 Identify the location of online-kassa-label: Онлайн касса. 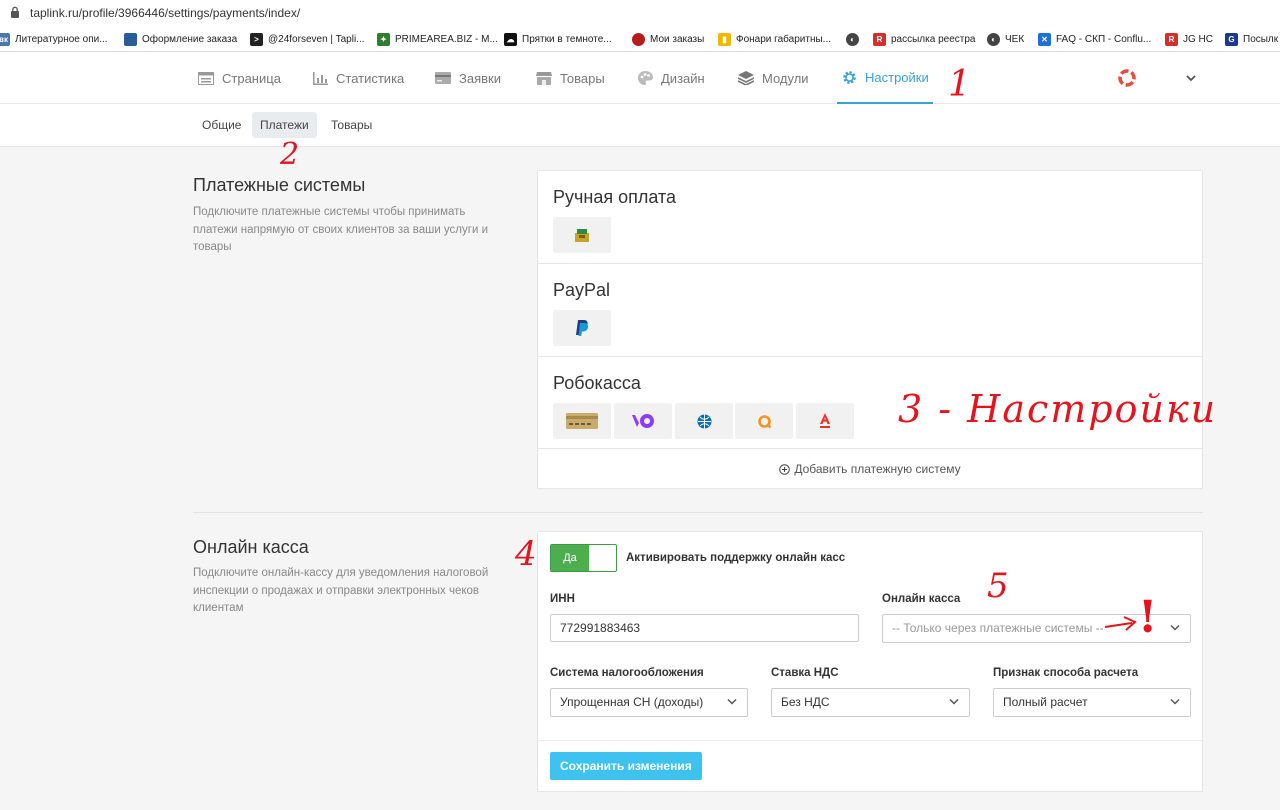
(921, 599).